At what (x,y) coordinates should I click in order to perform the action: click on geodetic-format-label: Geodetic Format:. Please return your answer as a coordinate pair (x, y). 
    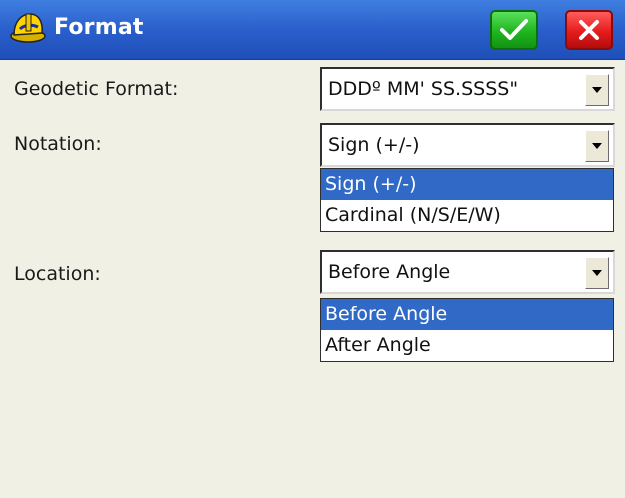
    Looking at the image, I should click on (96, 89).